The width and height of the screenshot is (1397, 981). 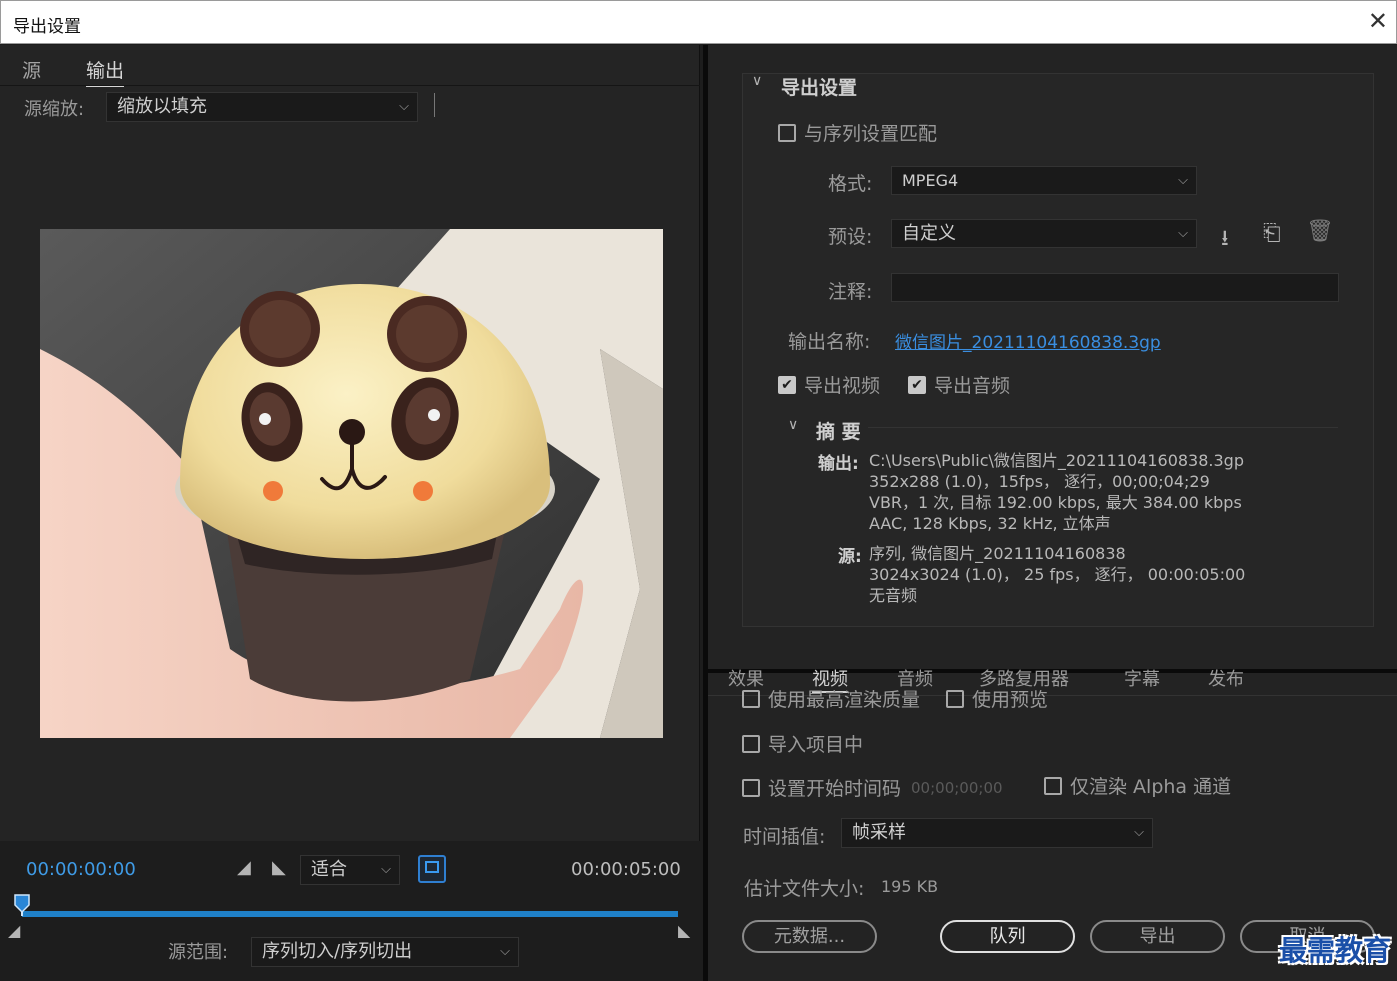 I want to click on comment-label: 注释:, so click(x=850, y=292).